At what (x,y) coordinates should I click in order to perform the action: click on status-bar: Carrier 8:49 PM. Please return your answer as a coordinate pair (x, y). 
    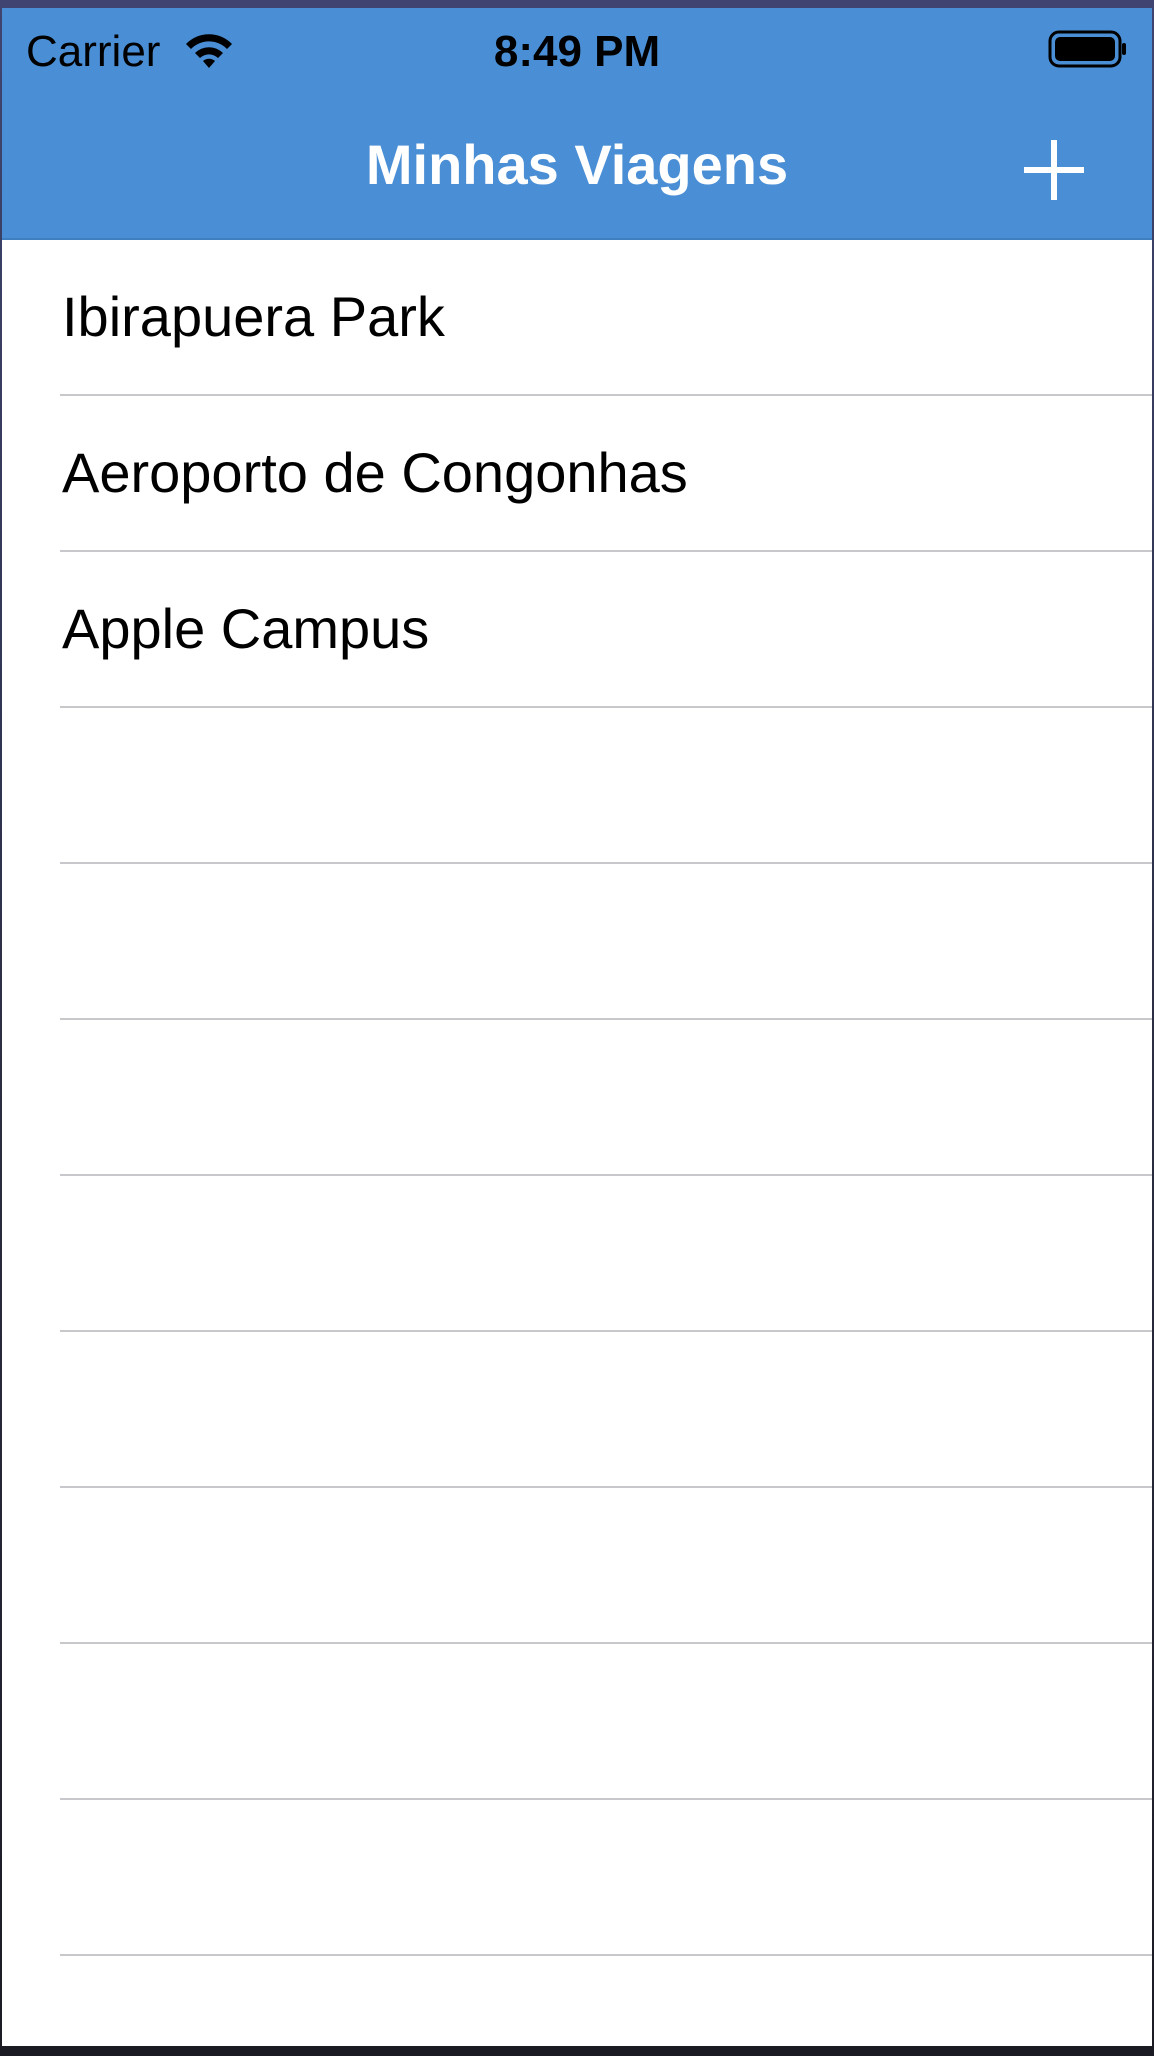
    Looking at the image, I should click on (577, 48).